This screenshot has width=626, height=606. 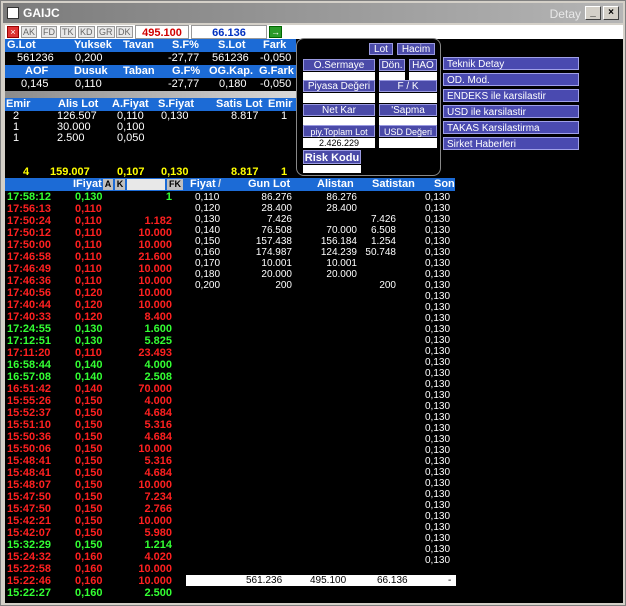 What do you see at coordinates (146, 184) in the screenshot?
I see `trade-filter-field` at bounding box center [146, 184].